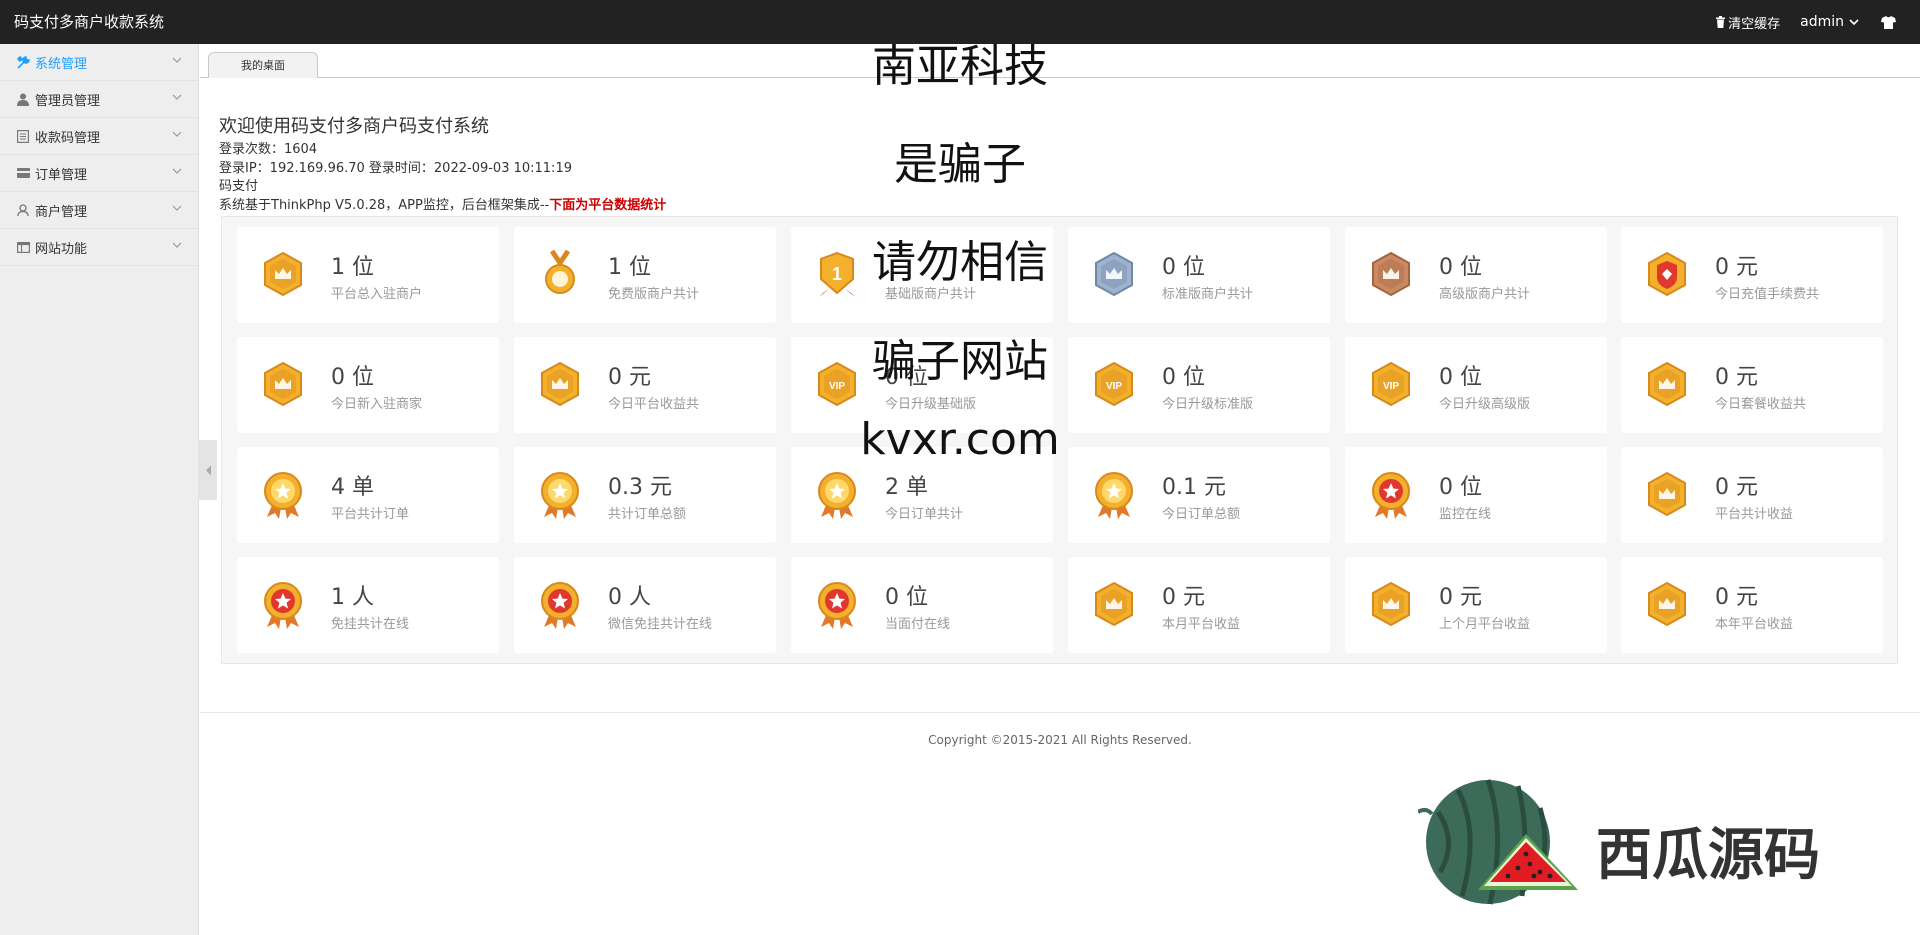 Image resolution: width=1920 pixels, height=935 pixels. I want to click on window-icon, so click(23, 247).